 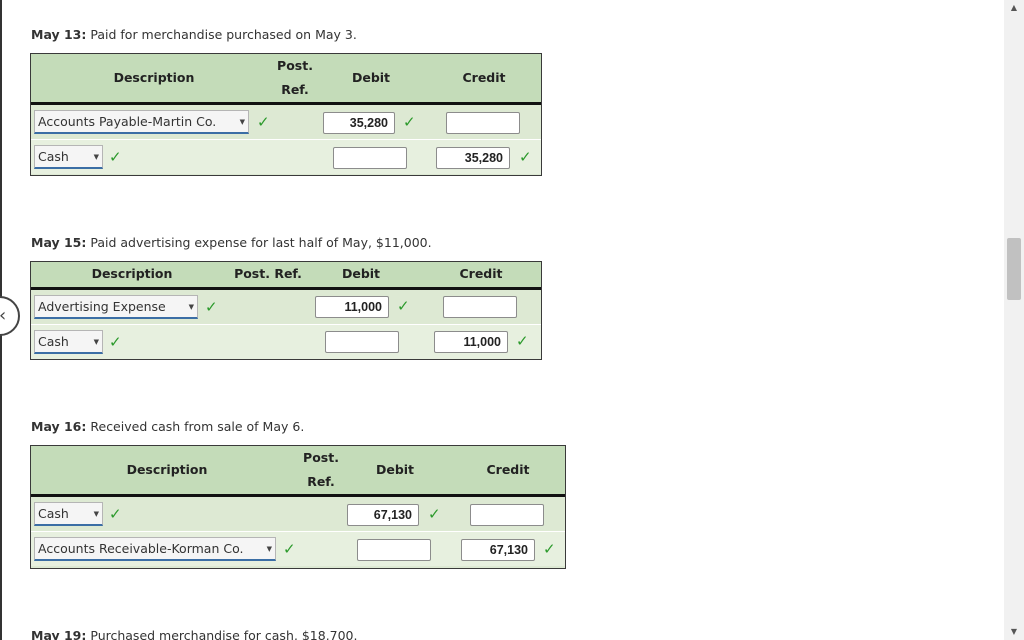 I want to click on account-select: Accounts Receivable-Korman Co. ▼, so click(x=155, y=549).